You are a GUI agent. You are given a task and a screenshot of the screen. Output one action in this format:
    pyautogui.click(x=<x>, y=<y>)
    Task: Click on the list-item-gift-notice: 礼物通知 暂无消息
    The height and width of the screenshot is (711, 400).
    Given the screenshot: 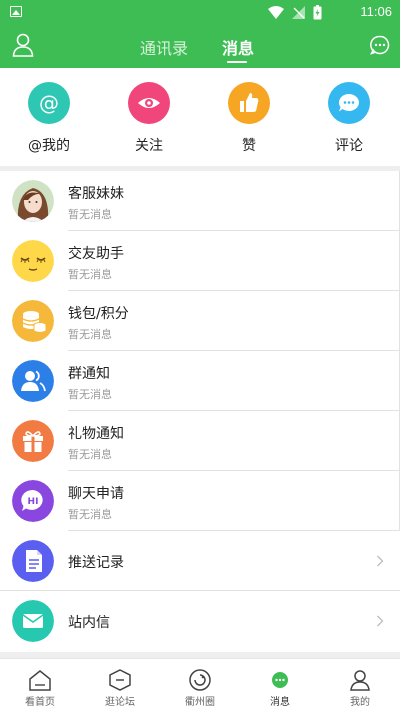 What is the action you would take?
    pyautogui.click(x=200, y=441)
    